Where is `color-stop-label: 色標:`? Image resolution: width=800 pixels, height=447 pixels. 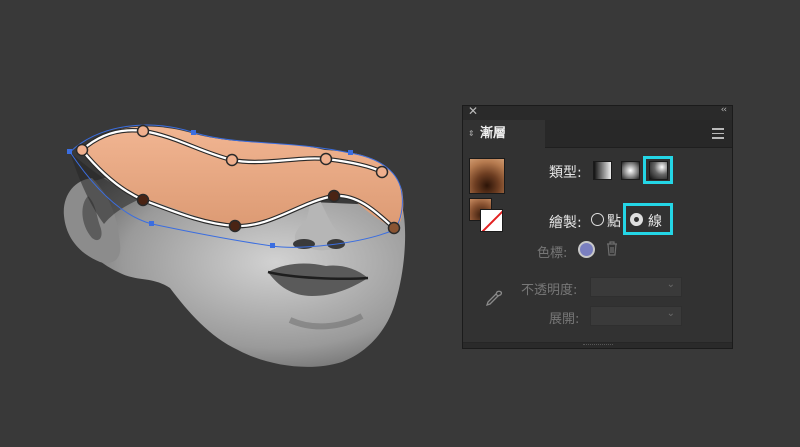
color-stop-label: 色標: is located at coordinates (552, 253).